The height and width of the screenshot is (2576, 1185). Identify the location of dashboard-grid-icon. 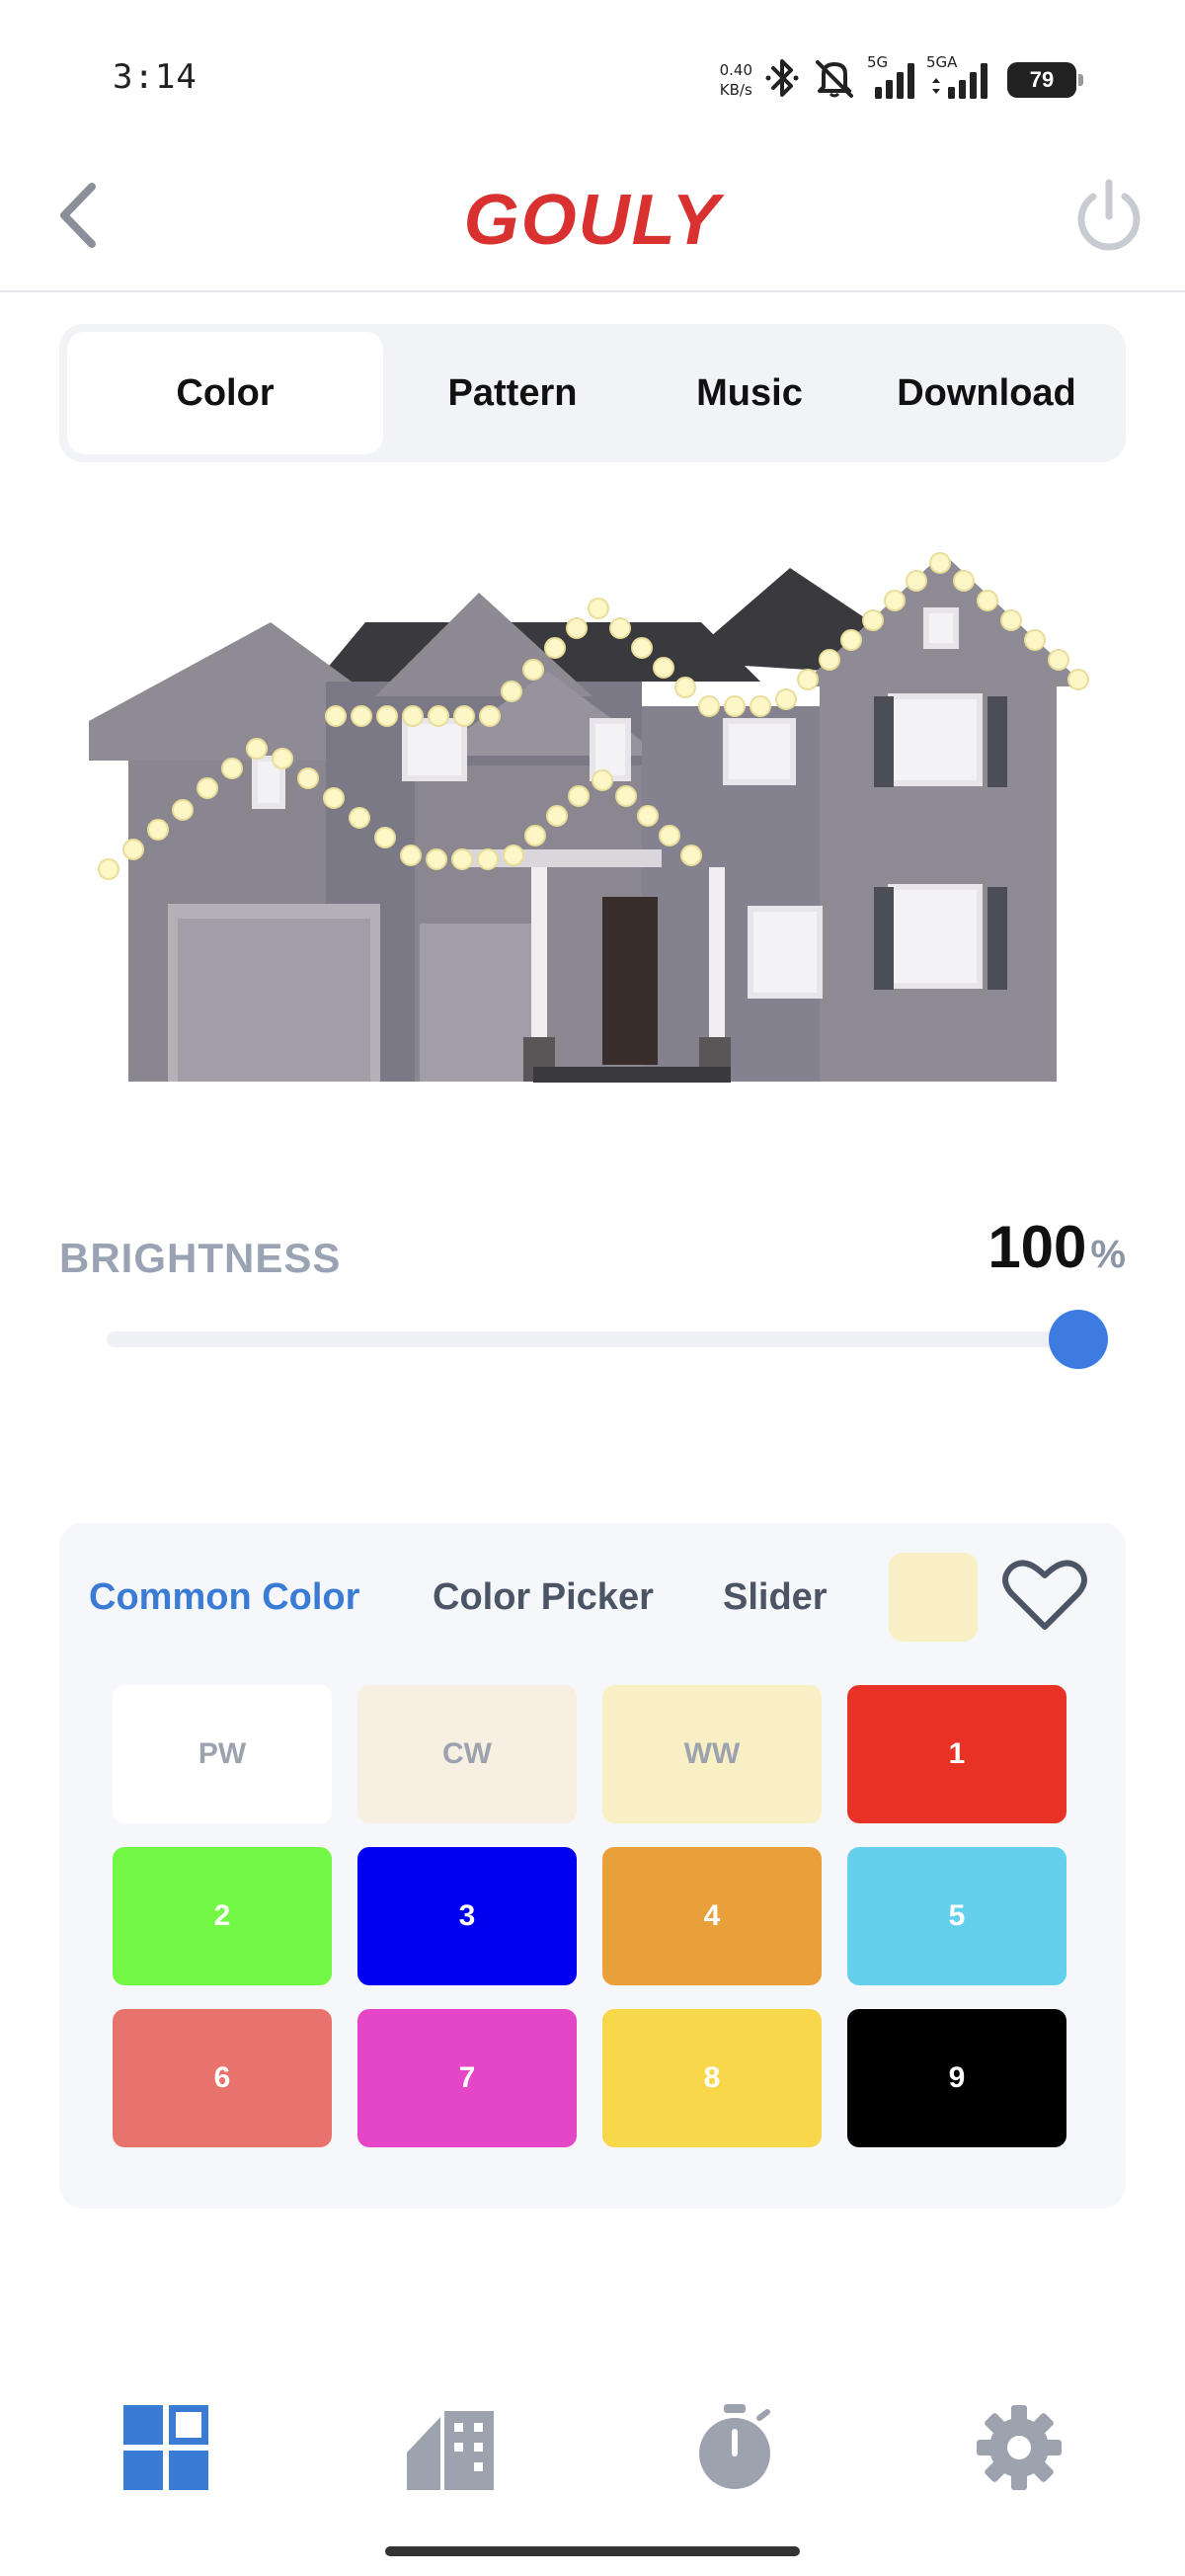
(165, 2450).